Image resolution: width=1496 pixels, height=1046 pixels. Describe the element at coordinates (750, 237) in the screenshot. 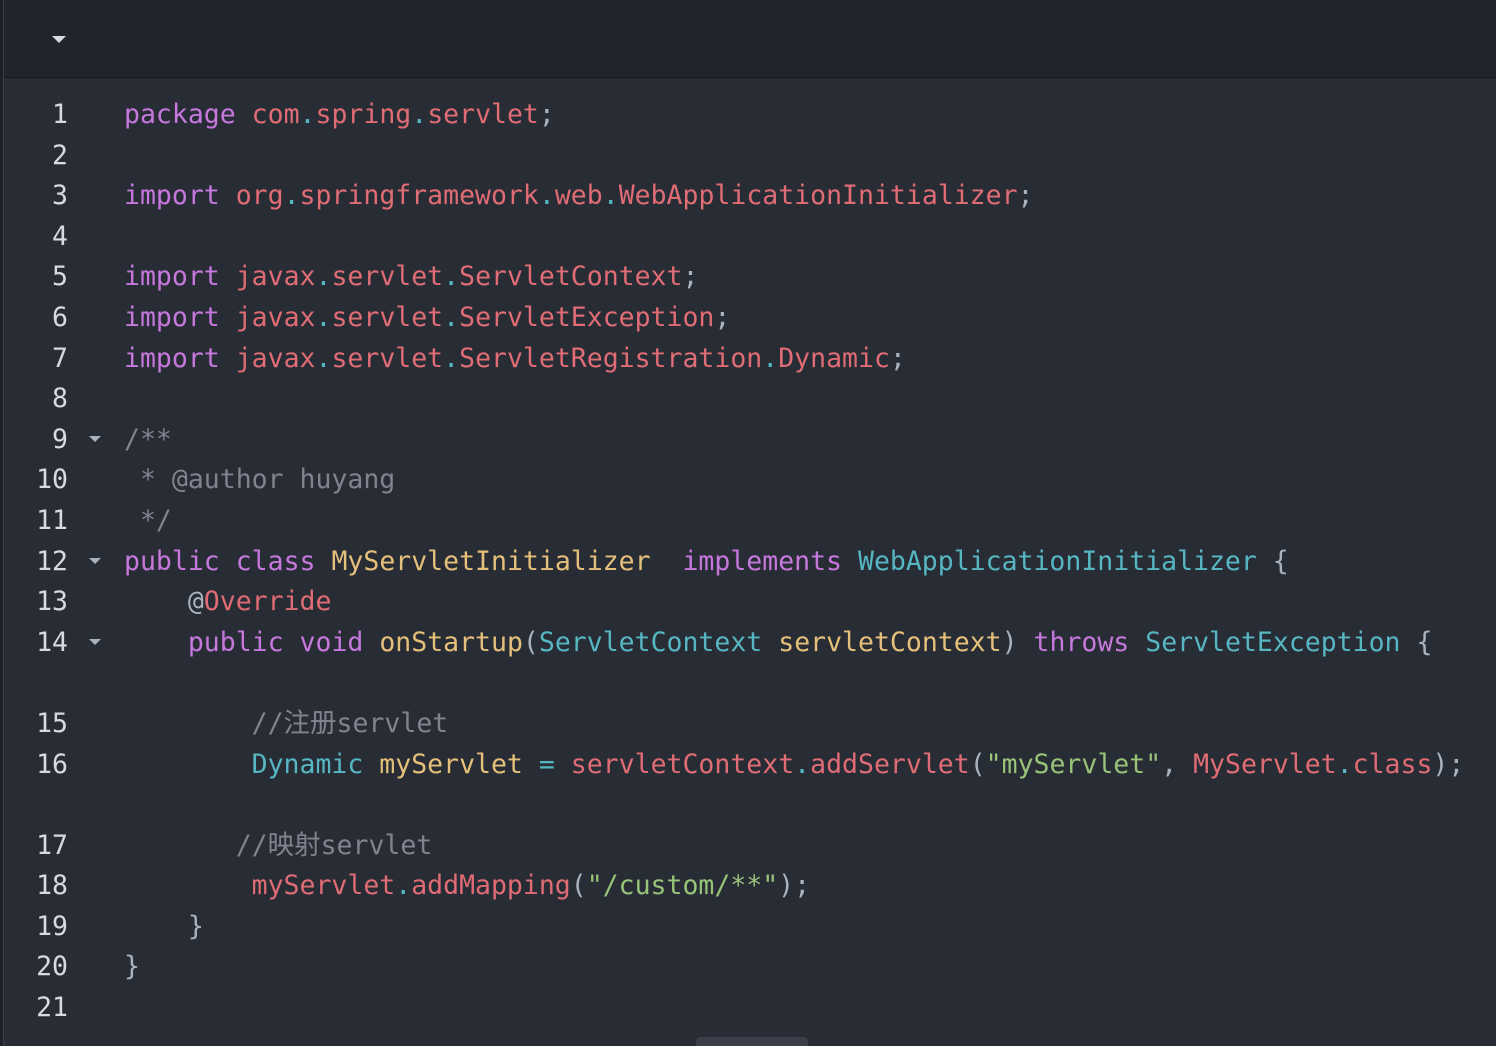

I see `code-line: 4` at that location.